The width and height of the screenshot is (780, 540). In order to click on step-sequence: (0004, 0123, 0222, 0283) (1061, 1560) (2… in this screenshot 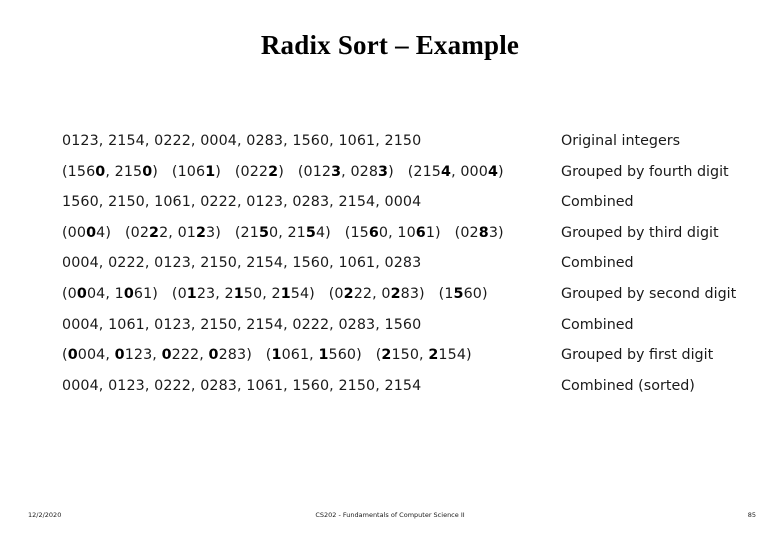, I will do `click(267, 355)`.